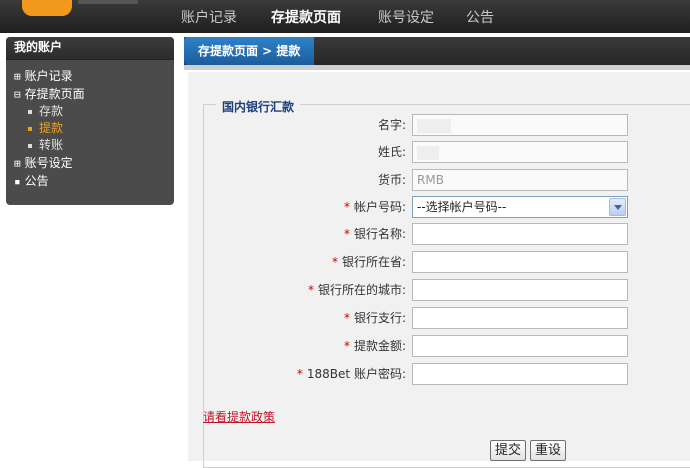 This screenshot has height=468, width=690. I want to click on logo-decoration, so click(108, 2).